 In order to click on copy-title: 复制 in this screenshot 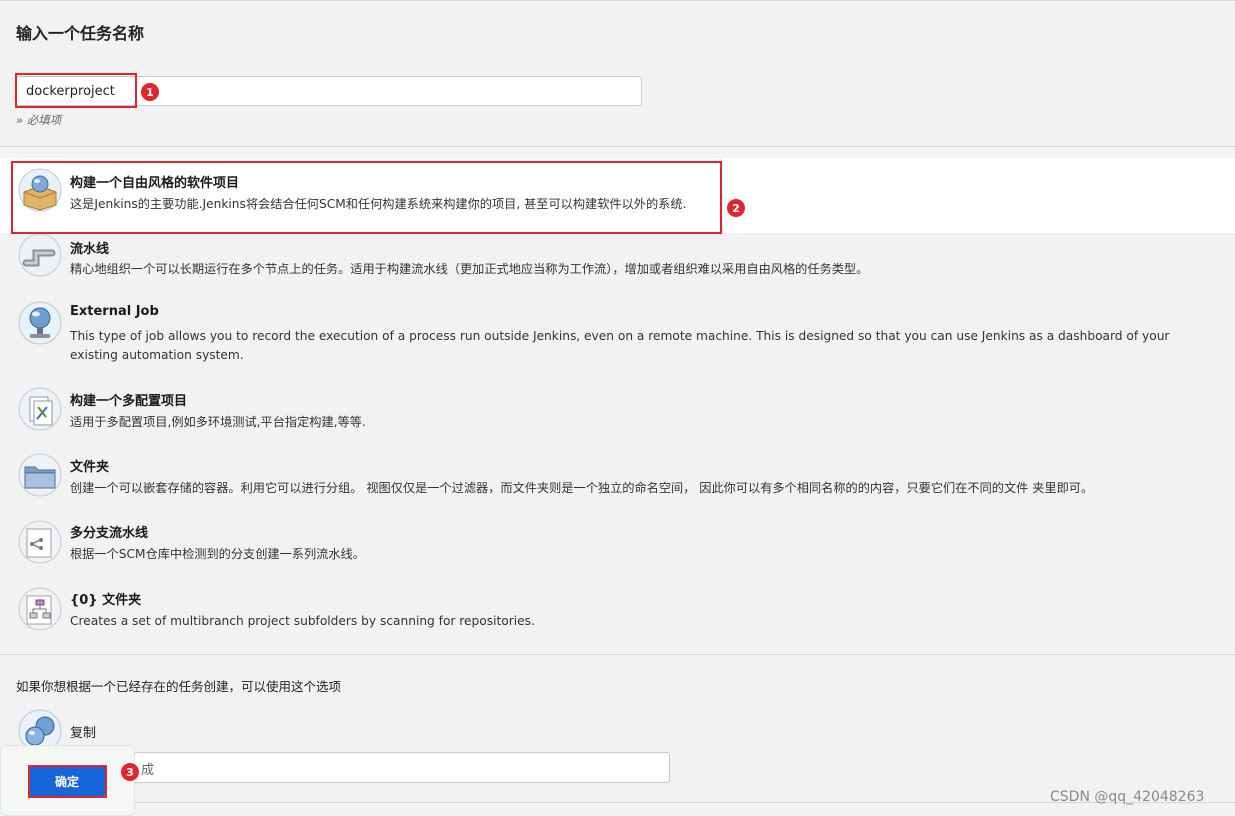, I will do `click(83, 733)`.